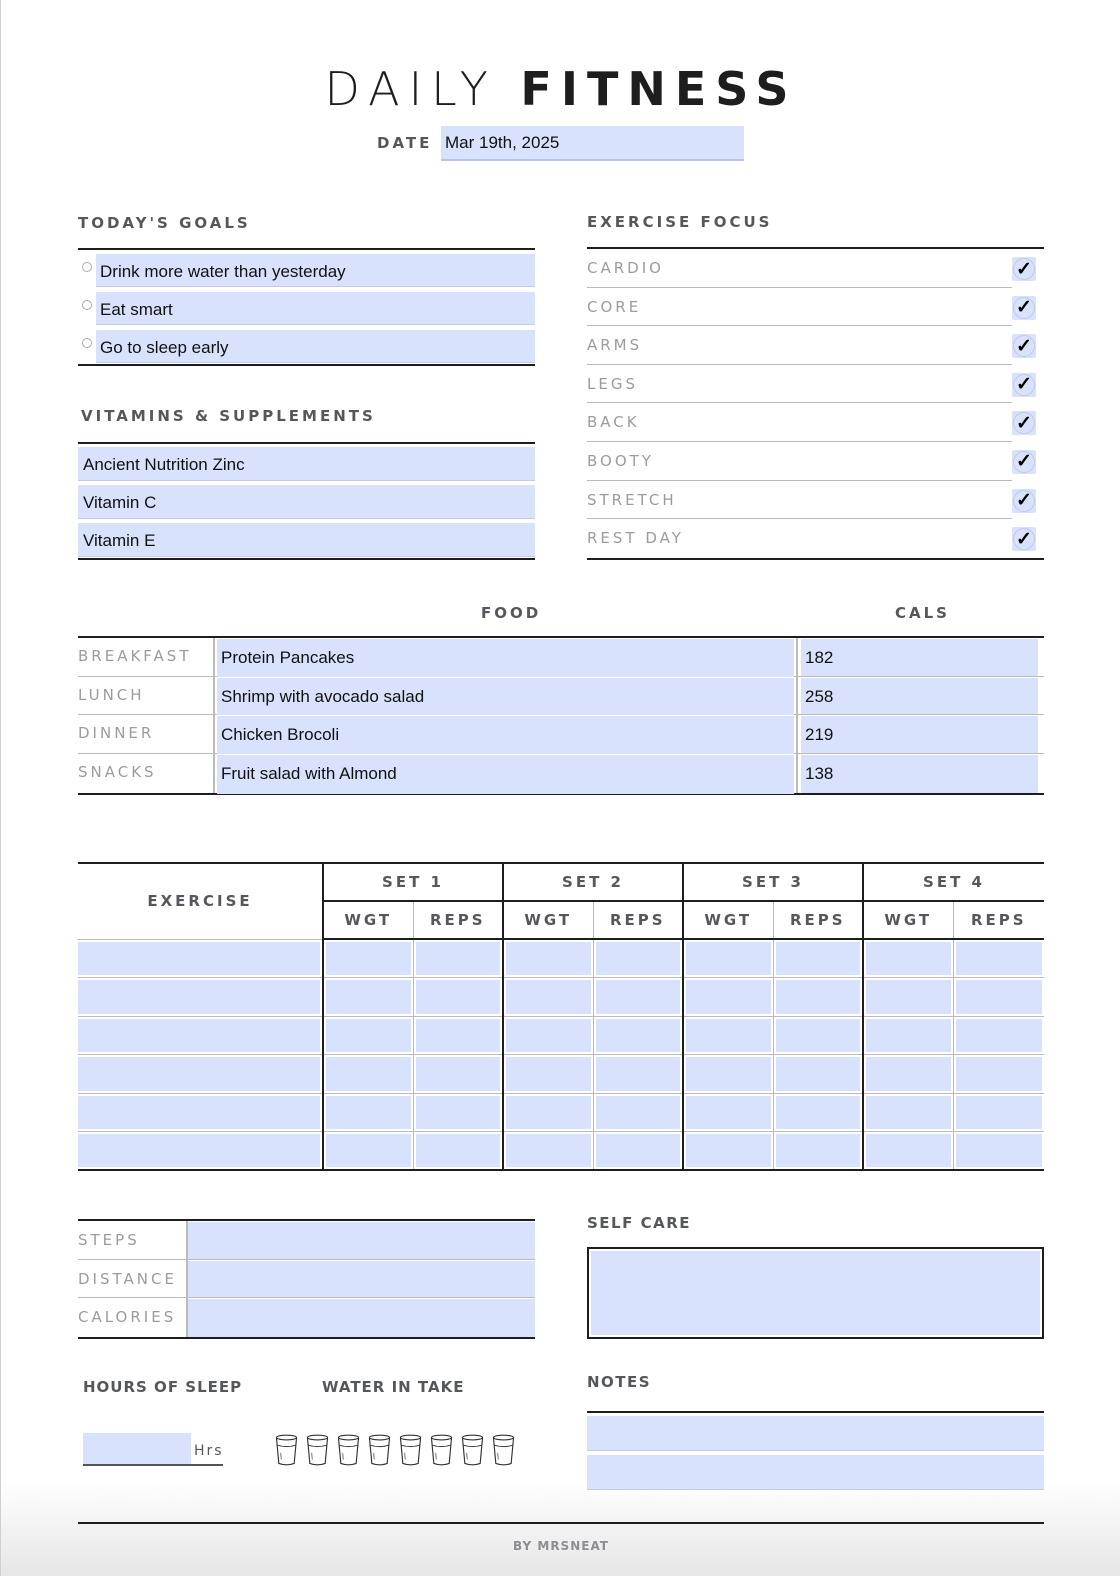 This screenshot has width=1120, height=1576. Describe the element at coordinates (137, 1448) in the screenshot. I see `sleep-hours-field` at that location.